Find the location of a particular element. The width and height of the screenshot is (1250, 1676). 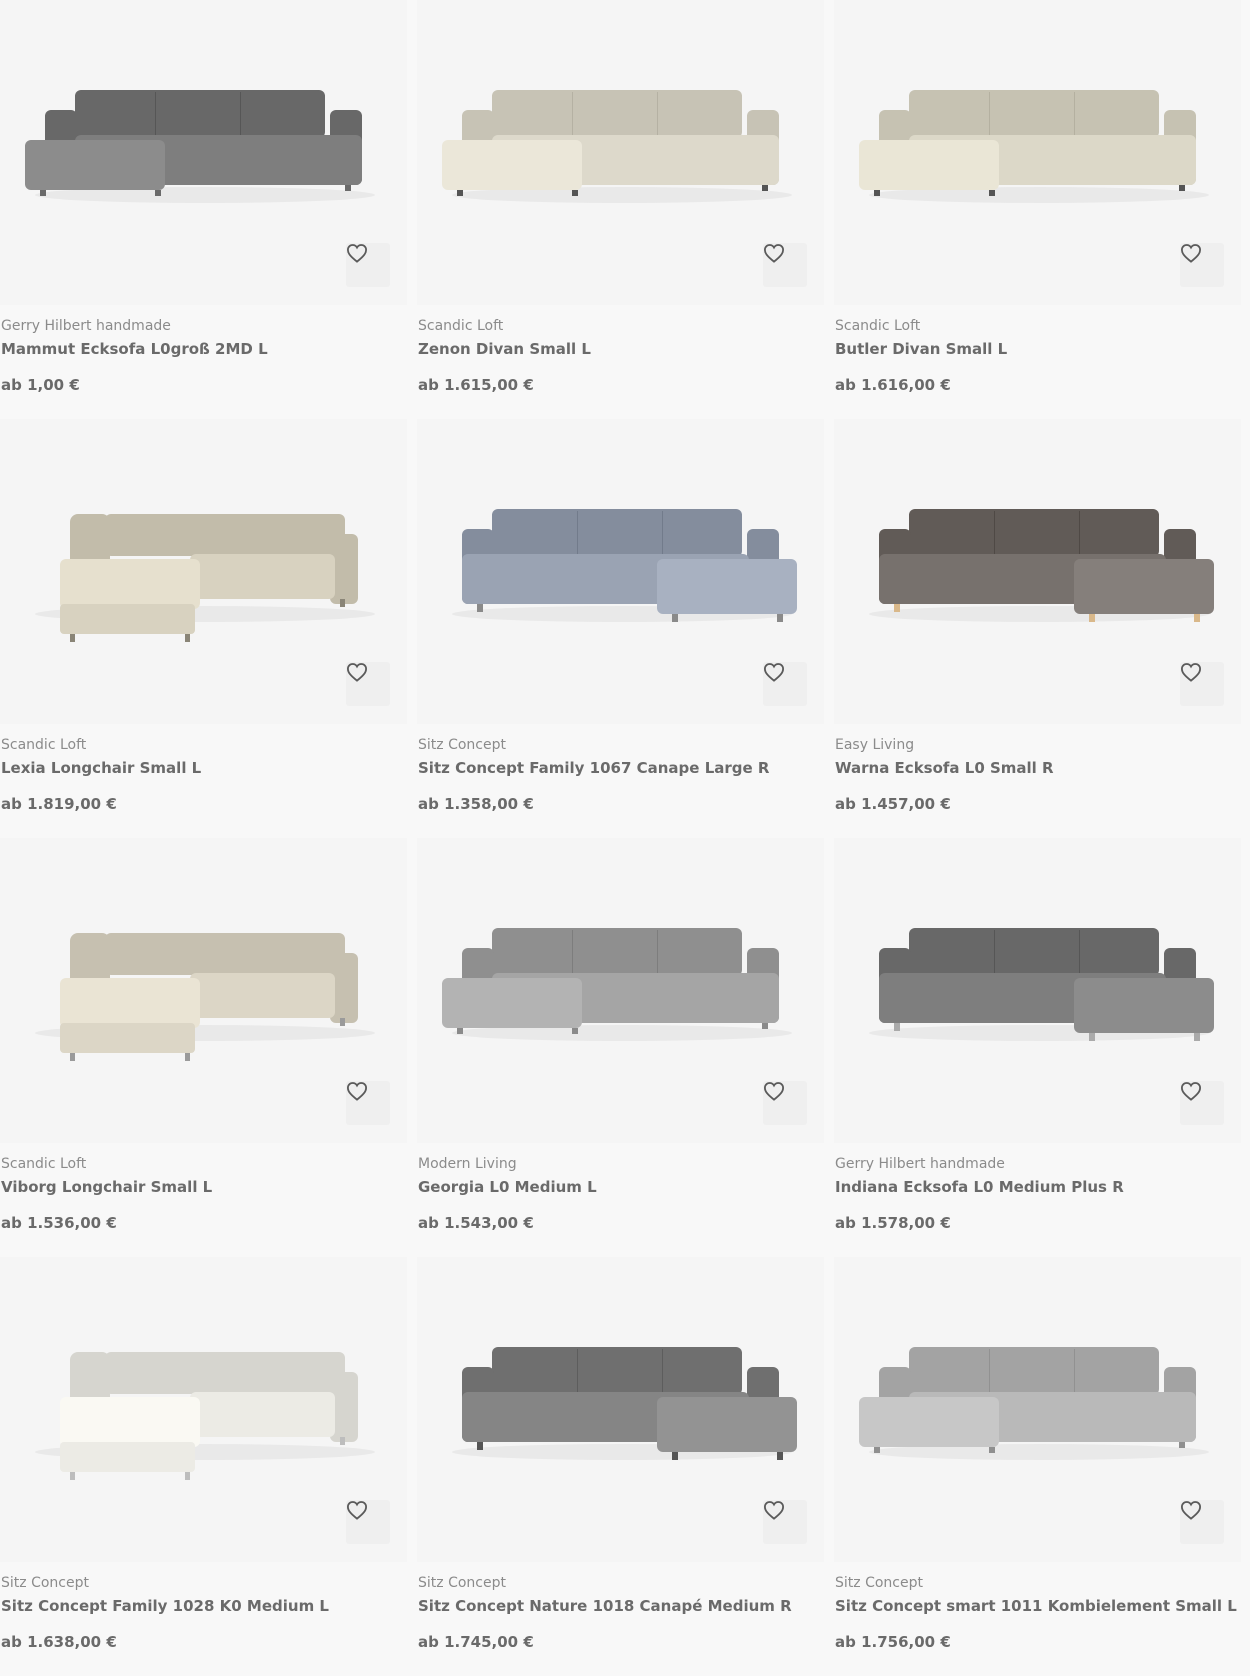

product-name: Sitz Concept Family 1028 K0 Medium L is located at coordinates (165, 1606).